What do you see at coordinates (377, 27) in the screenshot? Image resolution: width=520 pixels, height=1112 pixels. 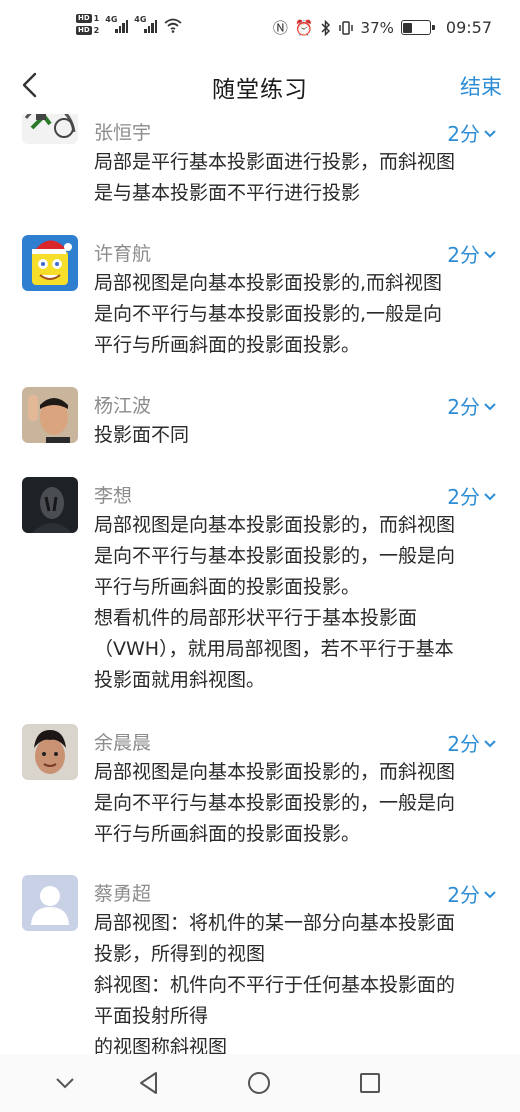 I see `battery-percent: 37%` at bounding box center [377, 27].